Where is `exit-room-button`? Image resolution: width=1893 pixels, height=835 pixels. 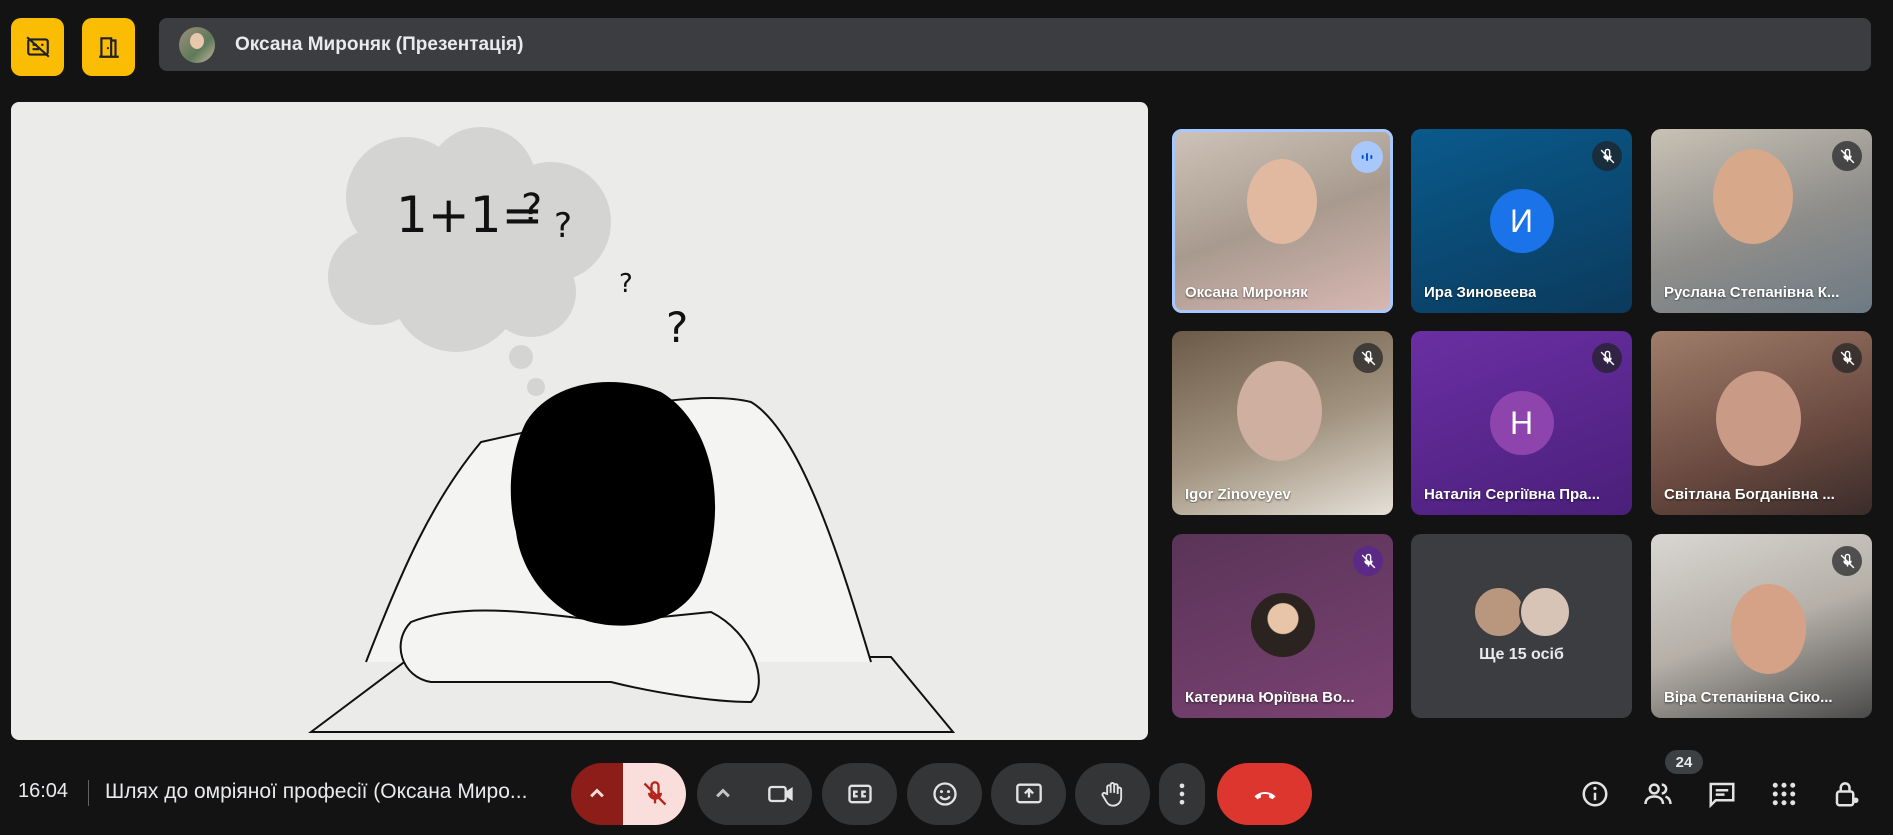 exit-room-button is located at coordinates (108, 47).